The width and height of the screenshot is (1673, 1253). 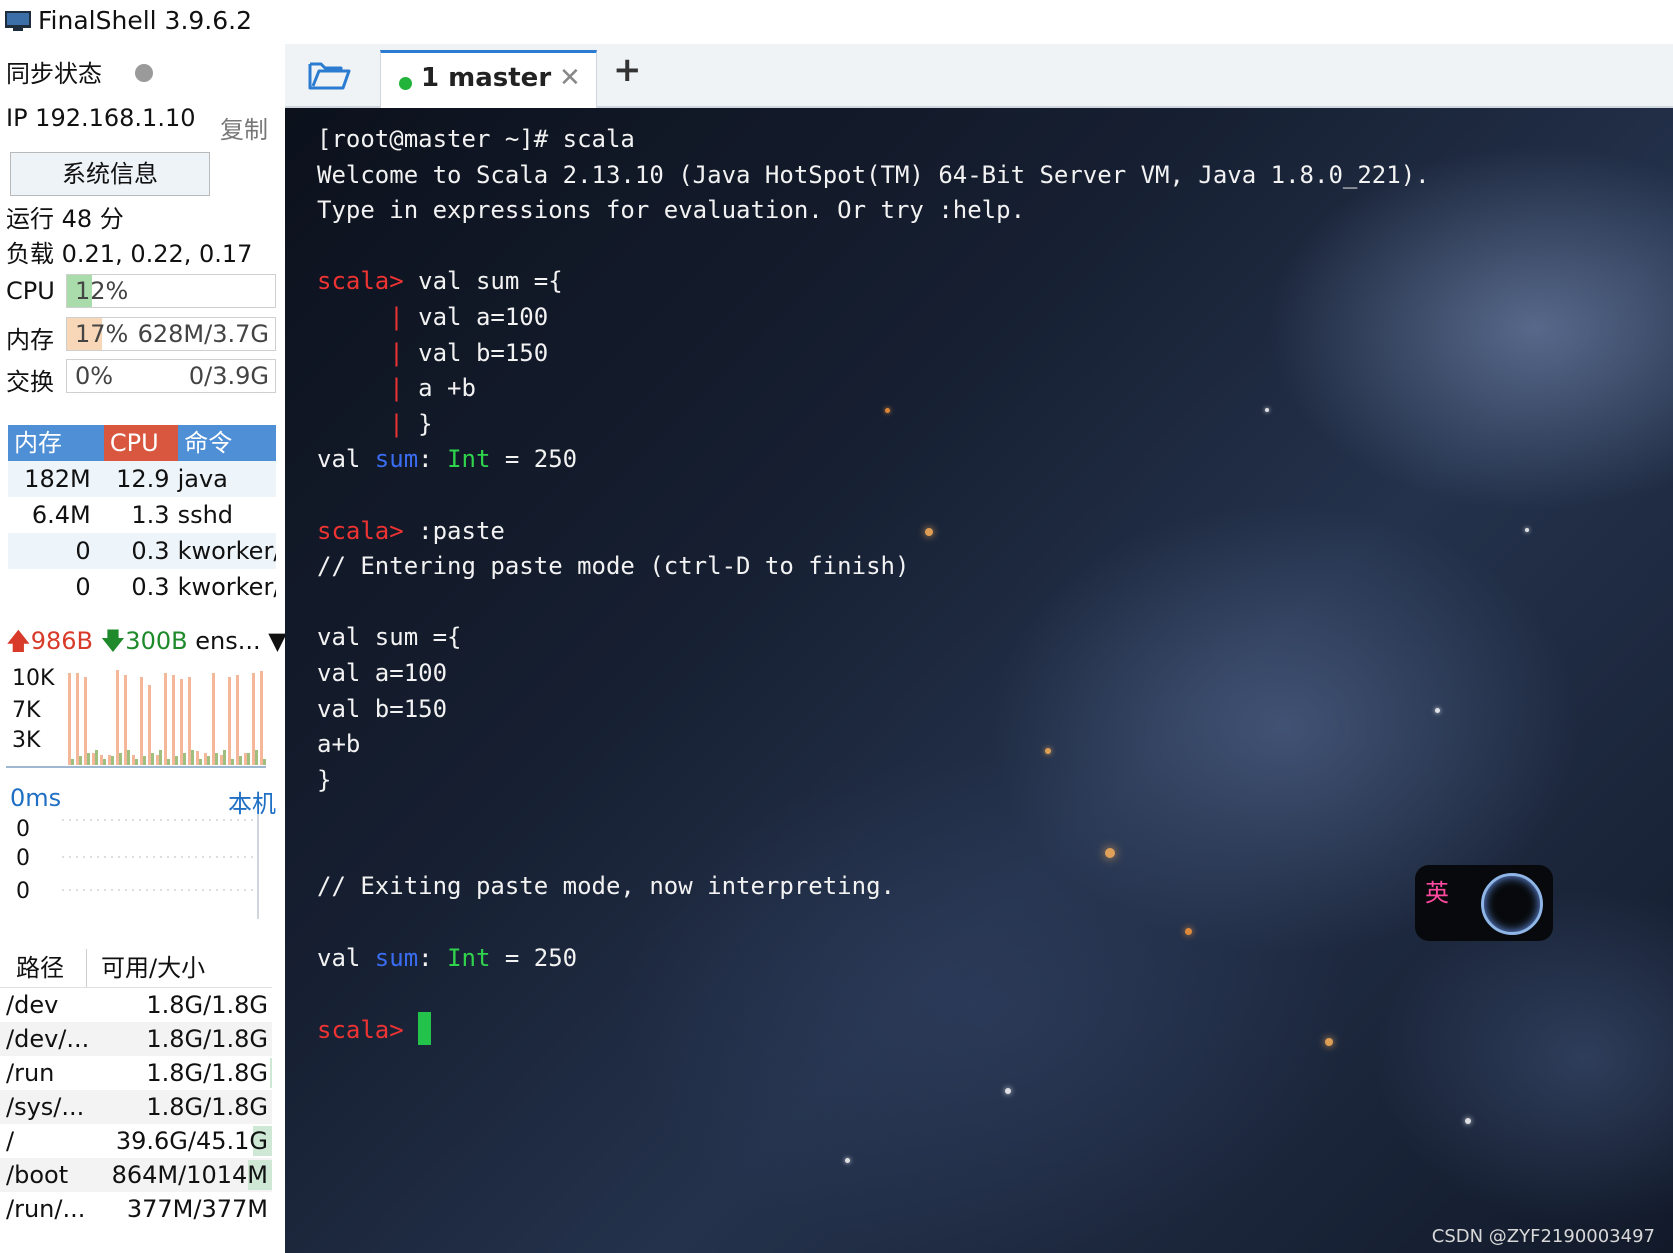 What do you see at coordinates (30, 291) in the screenshot?
I see `cpu-label: CPU` at bounding box center [30, 291].